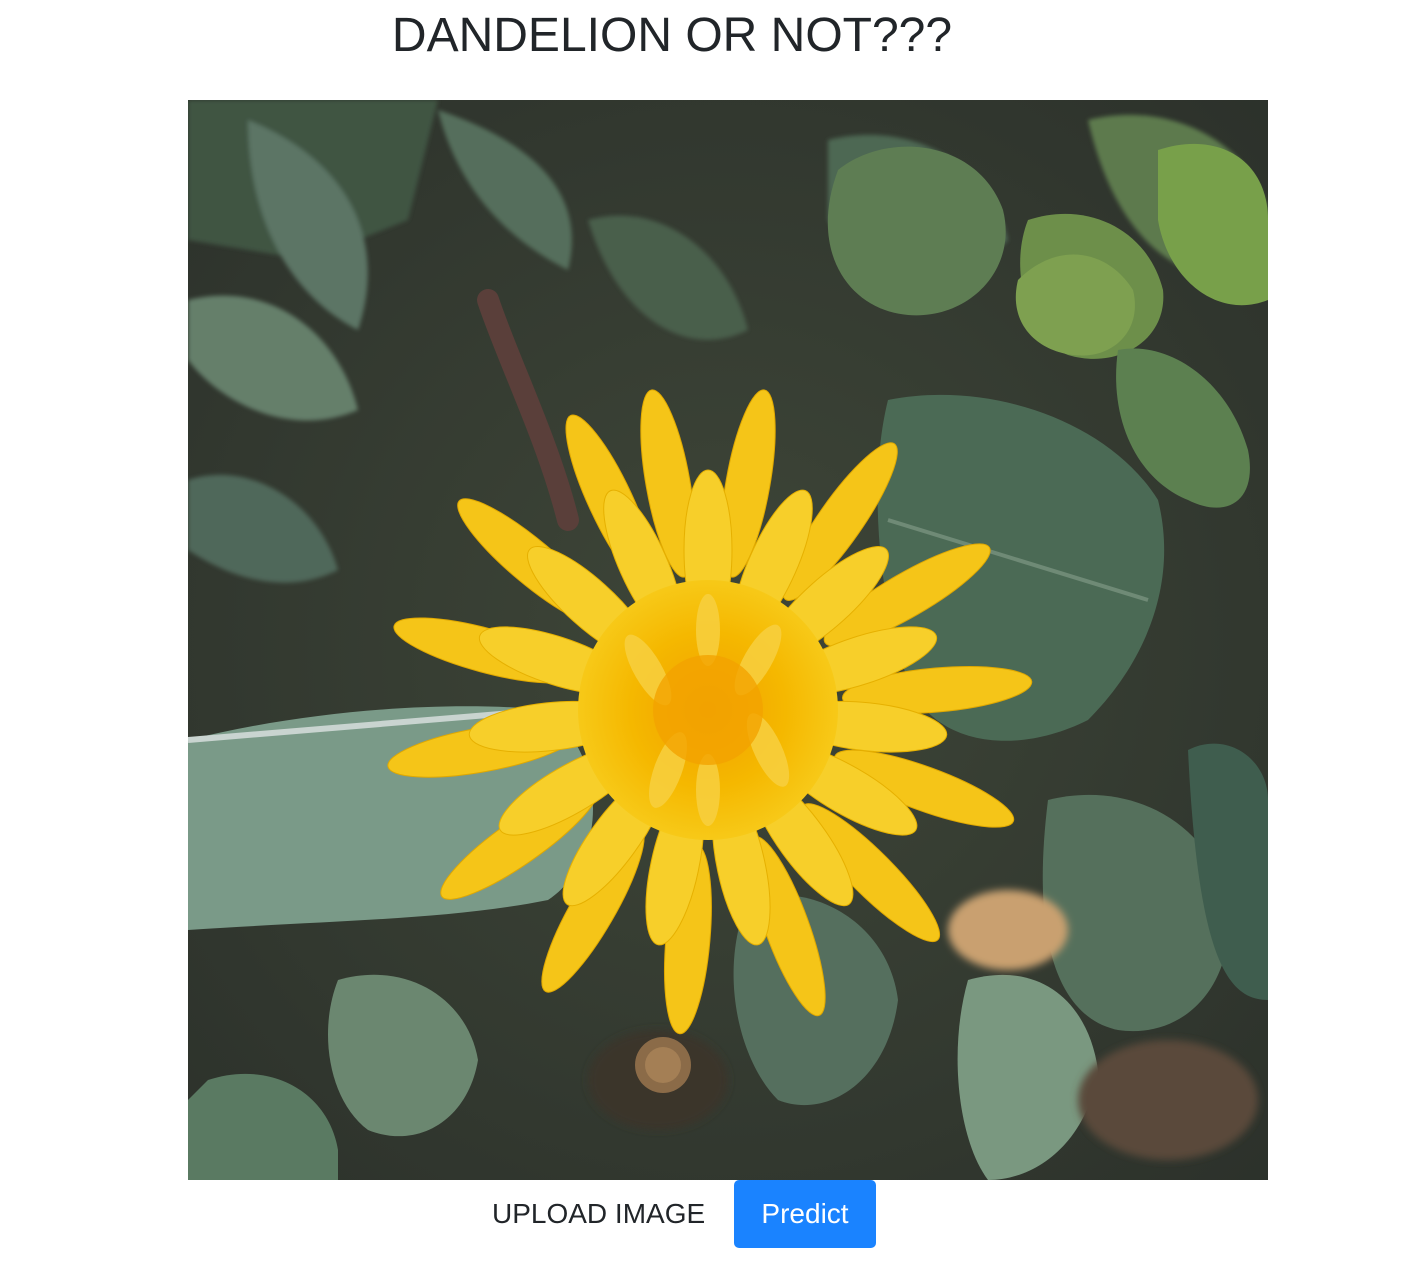  I want to click on upload-image-button: UPLOAD IMAGE, so click(598, 1214).